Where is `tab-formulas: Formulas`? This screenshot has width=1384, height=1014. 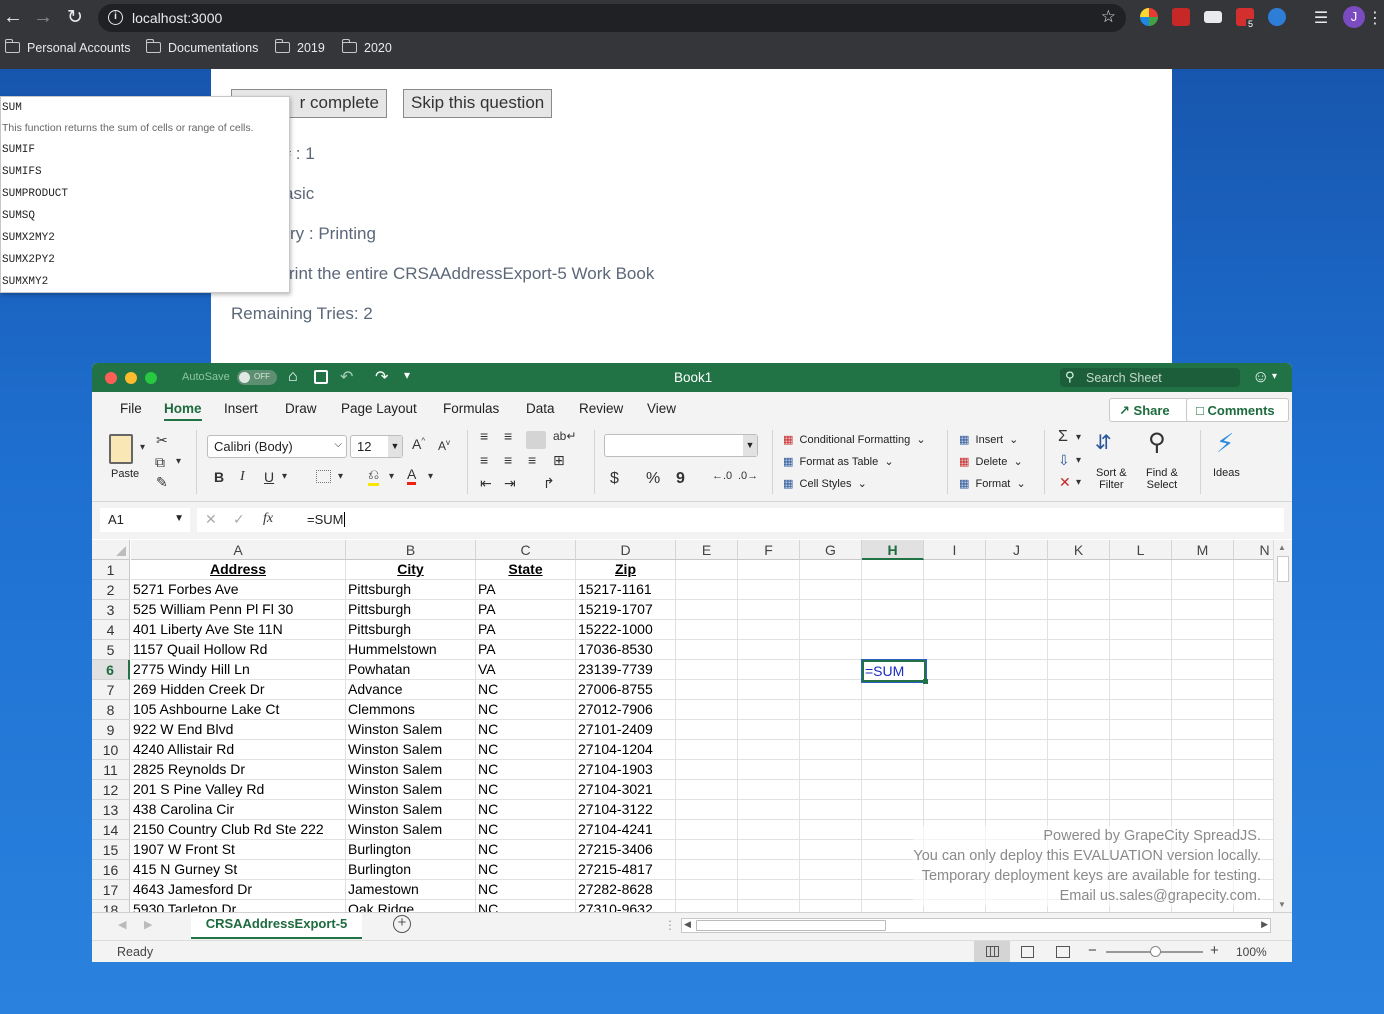 tab-formulas: Formulas is located at coordinates (471, 408).